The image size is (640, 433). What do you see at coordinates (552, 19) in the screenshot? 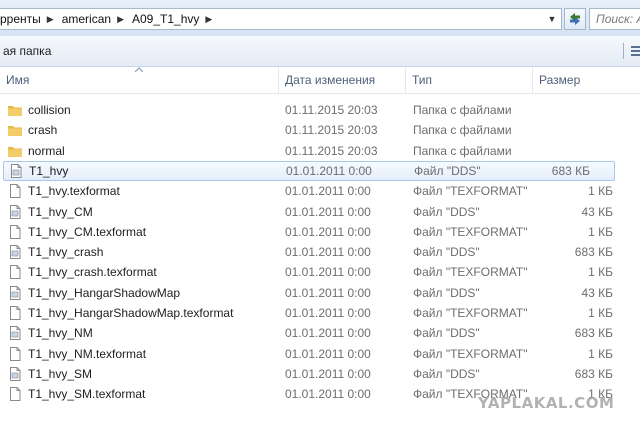
I see `address-dropdown-icon: ▼` at bounding box center [552, 19].